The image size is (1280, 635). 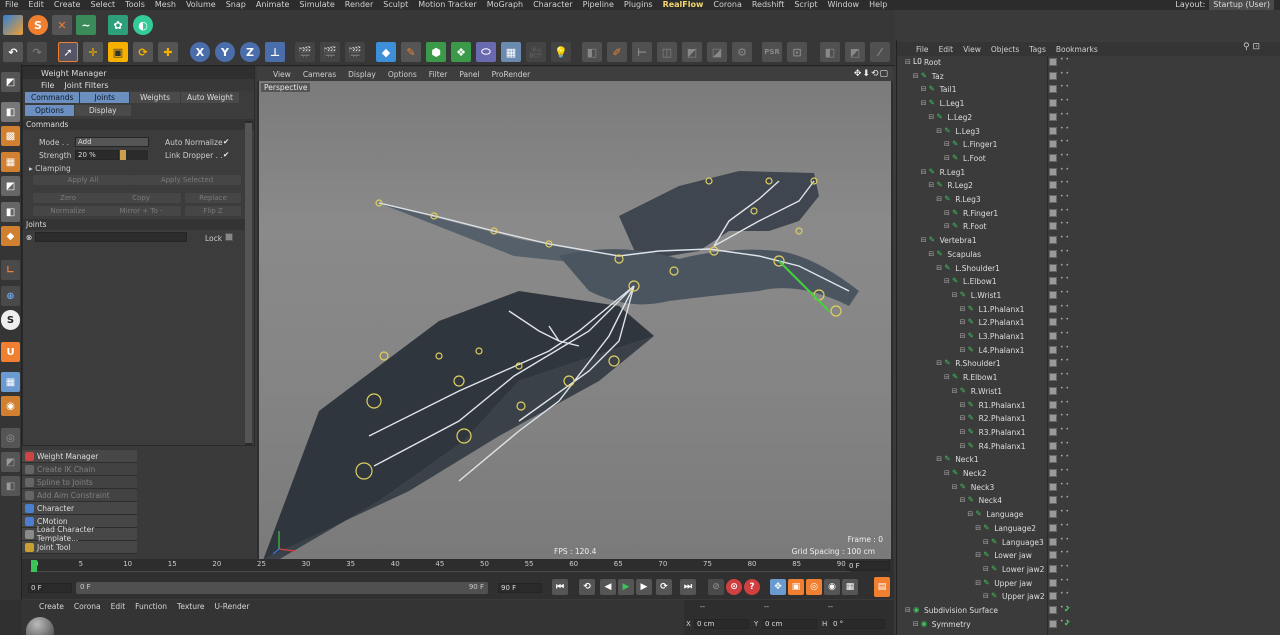 What do you see at coordinates (10, 162) in the screenshot?
I see `workplane-mode-icon: ▦` at bounding box center [10, 162].